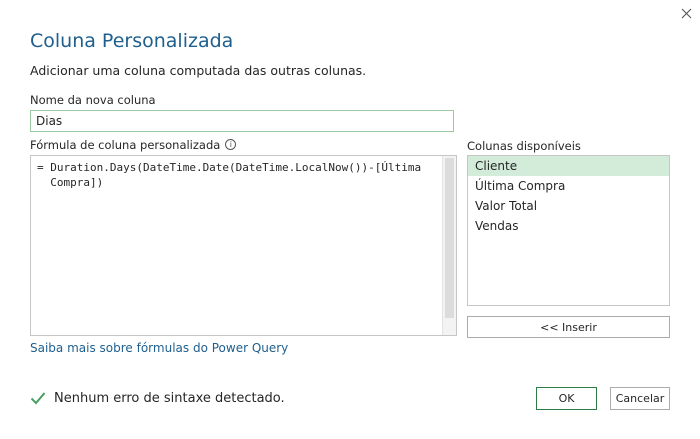 This screenshot has width=700, height=439. I want to click on available-columns-list: Cliente Última Compra Valor Total Vendas, so click(568, 230).